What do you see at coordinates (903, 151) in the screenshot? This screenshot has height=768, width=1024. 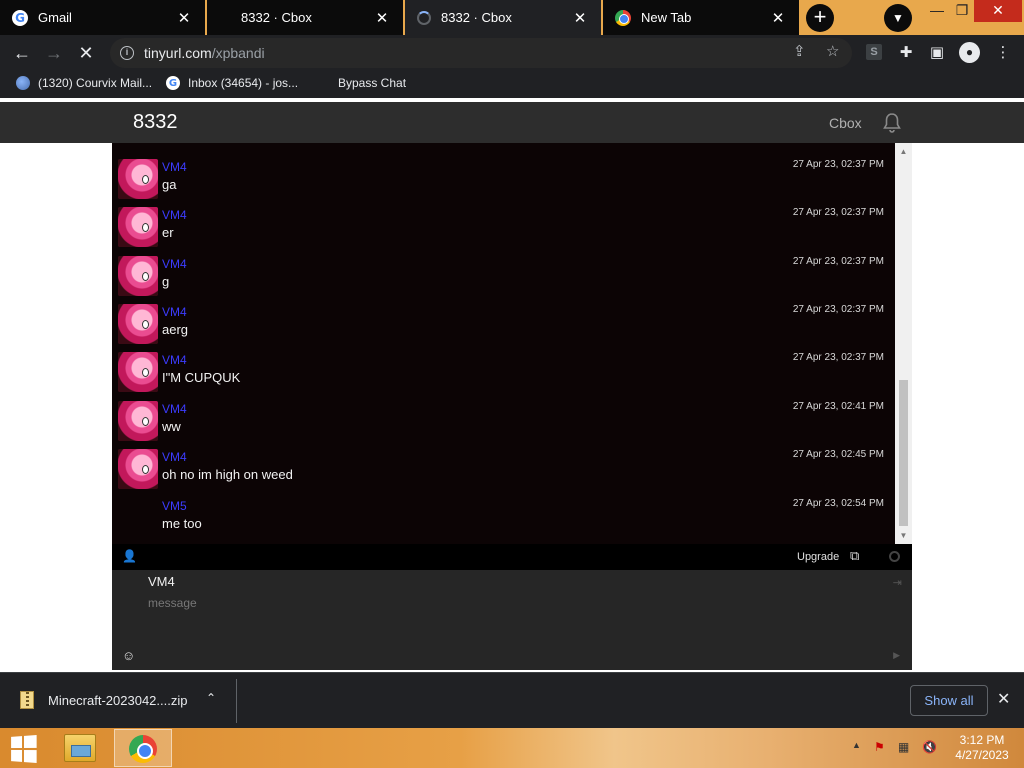 I see `scroll-up-icon: ▲` at bounding box center [903, 151].